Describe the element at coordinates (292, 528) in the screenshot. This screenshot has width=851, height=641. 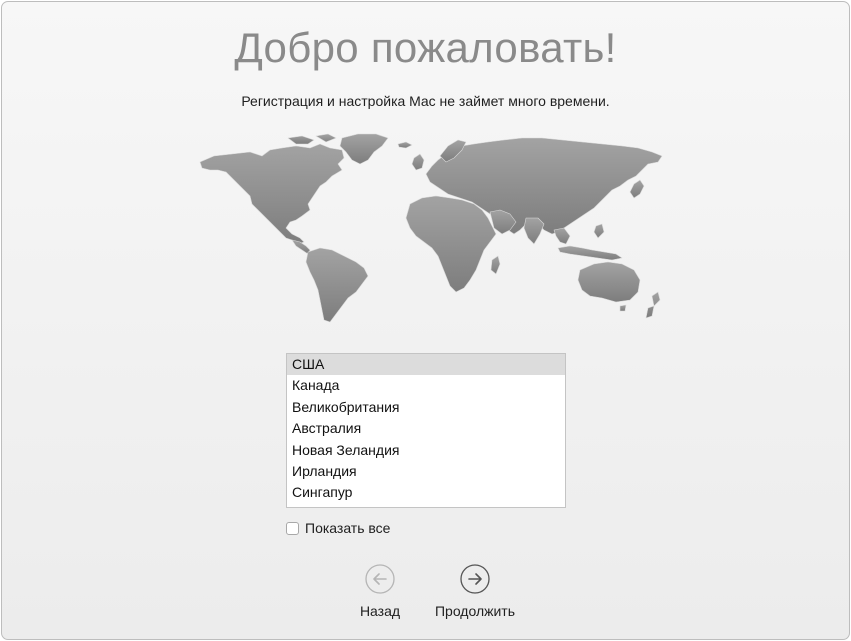
I see `show-all-checkbox` at that location.